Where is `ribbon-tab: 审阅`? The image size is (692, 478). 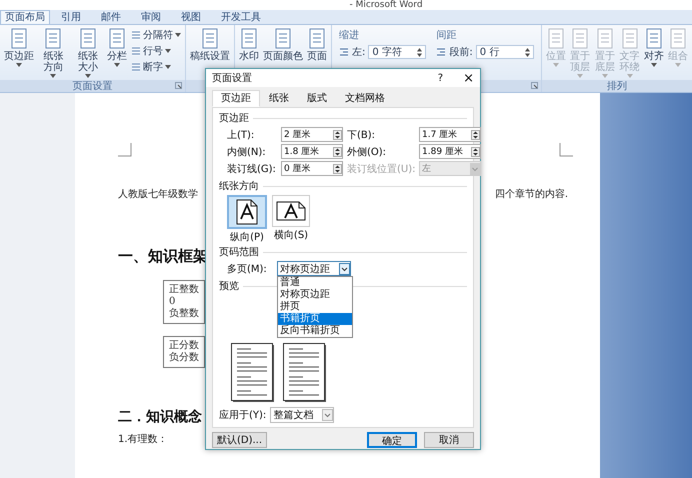
ribbon-tab: 审阅 is located at coordinates (151, 17).